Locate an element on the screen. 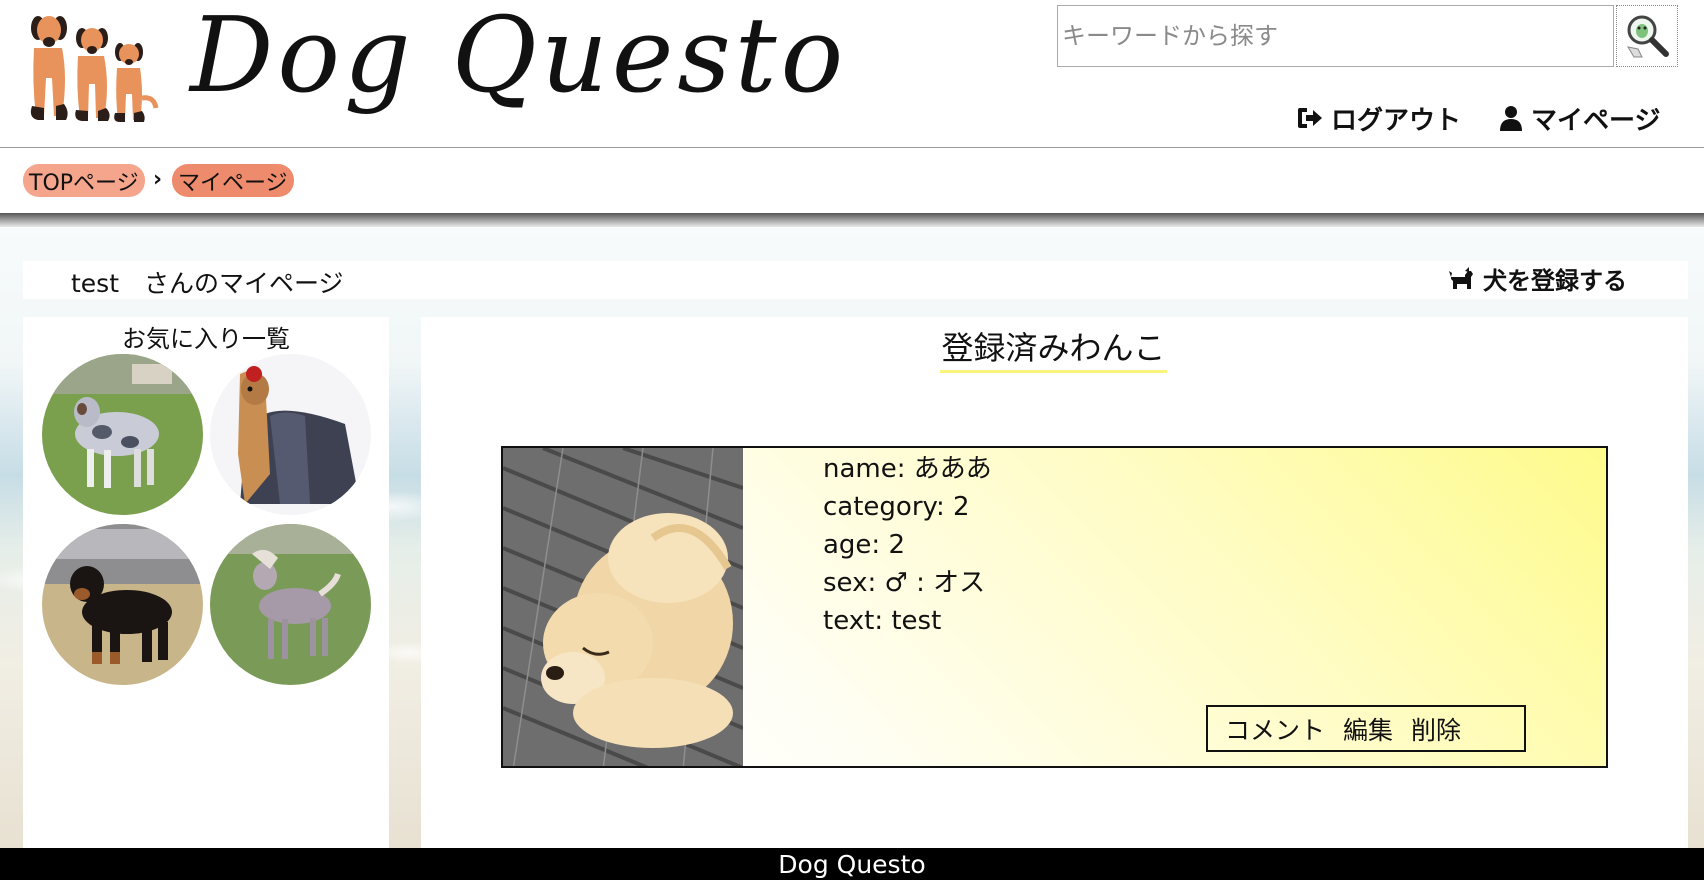 This screenshot has height=880, width=1704. favorite-dog-australian-shepherd is located at coordinates (122, 434).